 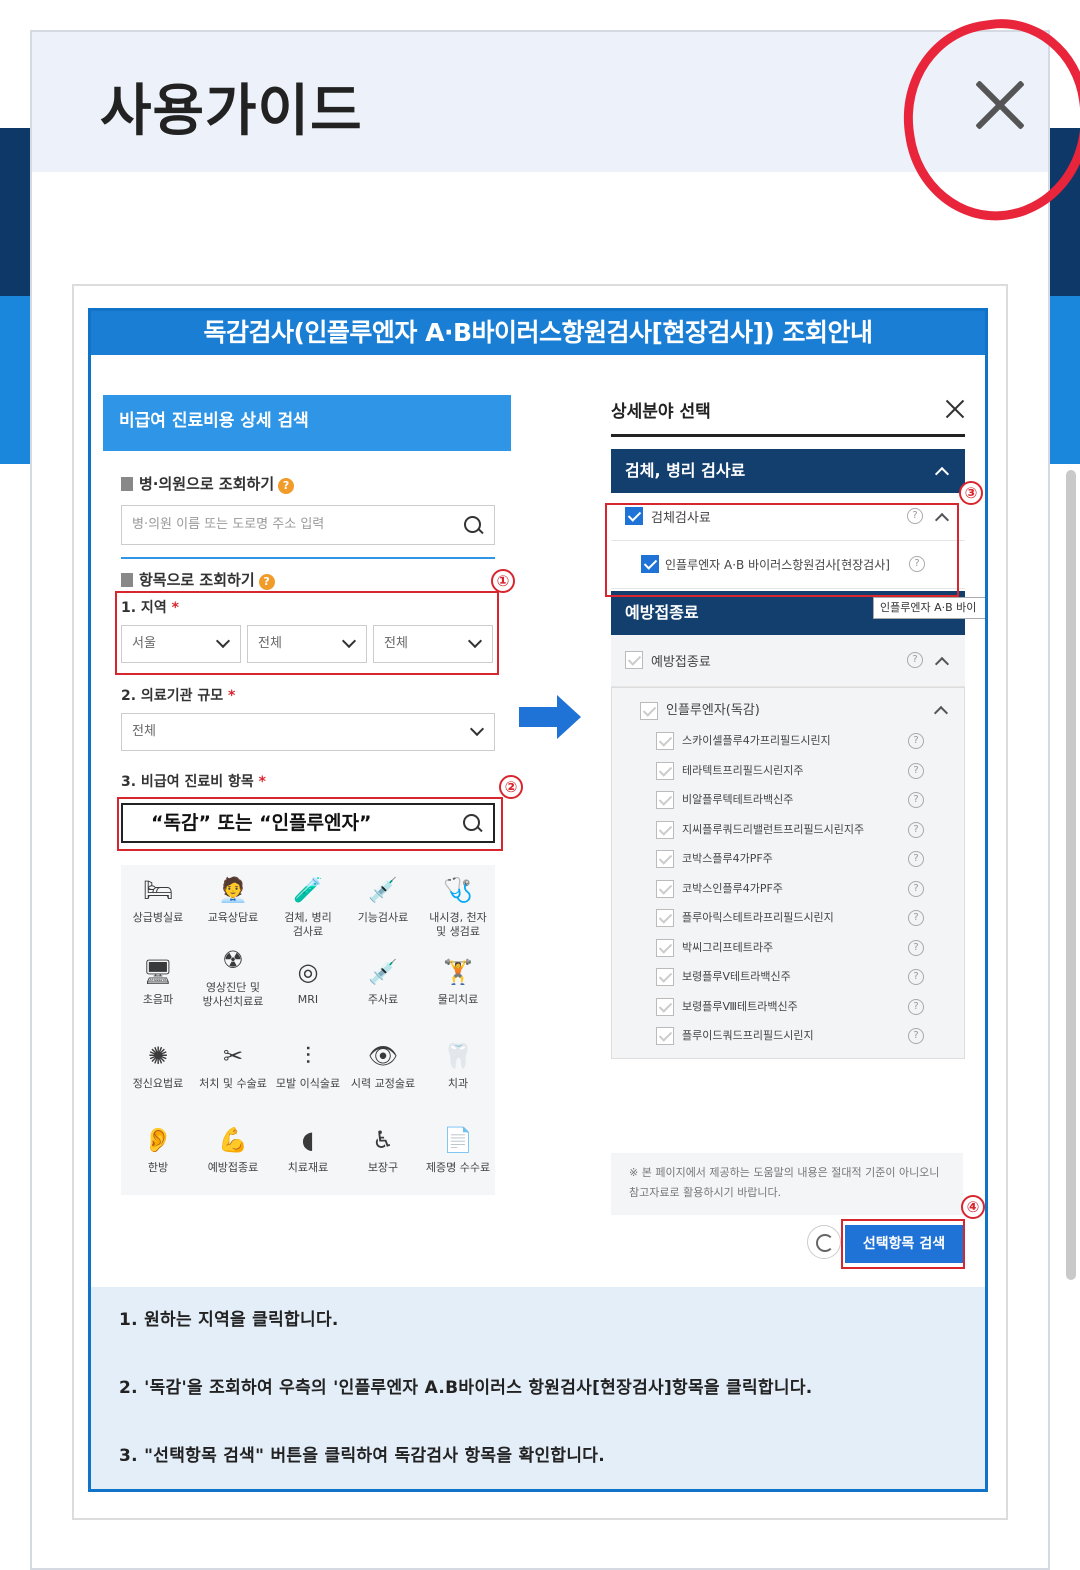 I want to click on marker-3: ③, so click(x=971, y=493).